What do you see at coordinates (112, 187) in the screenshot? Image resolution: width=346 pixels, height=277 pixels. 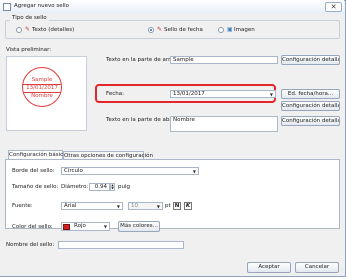 I see `diameter-spinner: ▲ ▼` at bounding box center [112, 187].